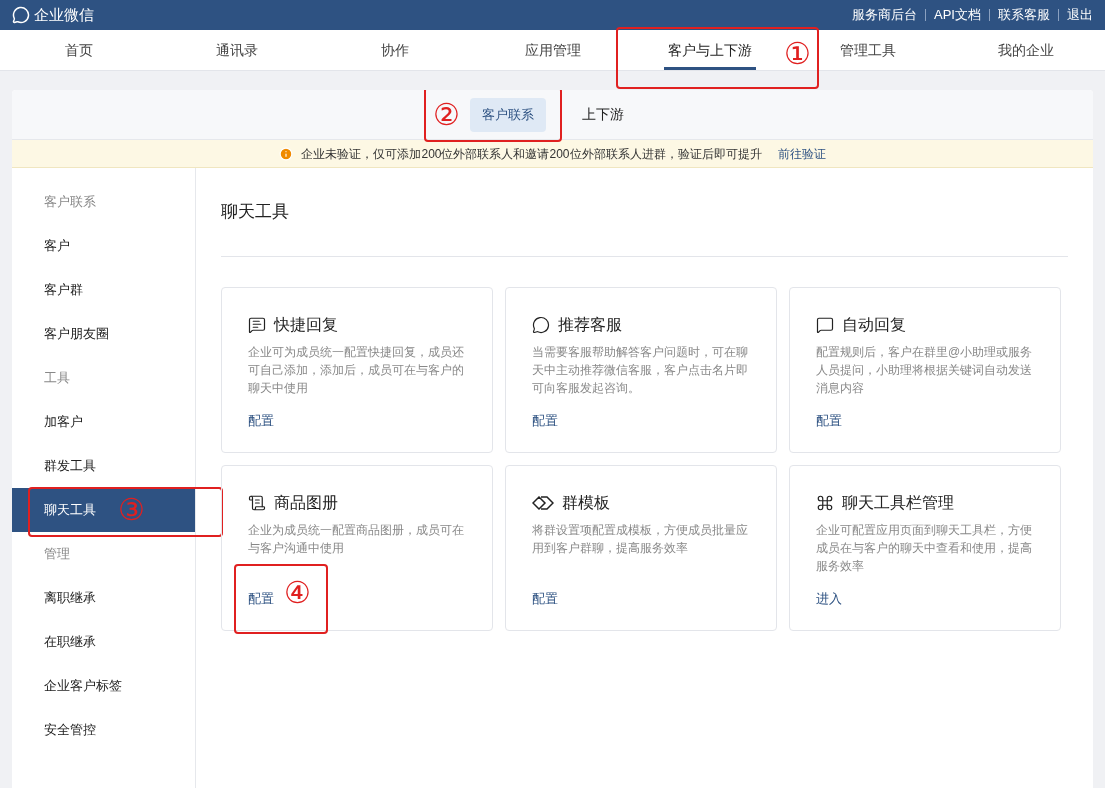 This screenshot has height=788, width=1105. What do you see at coordinates (924, 548) in the screenshot?
I see `card-description: 企业可配置应用页面到聊天工具栏，方便成员在与客户的聊天中查看和使用，提高服务效率` at bounding box center [924, 548].